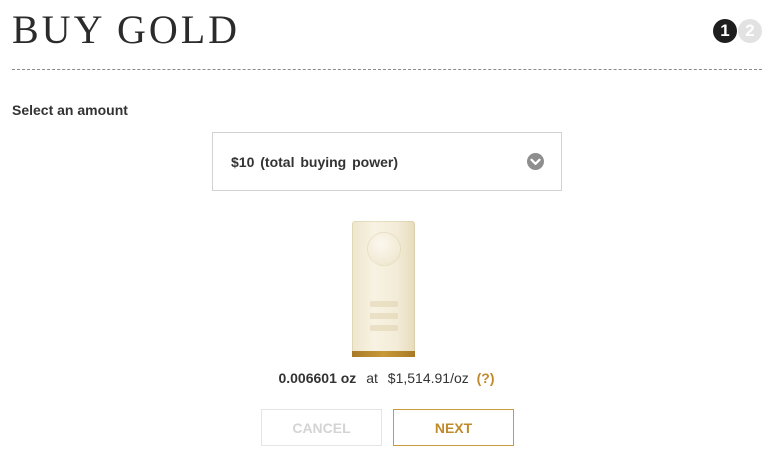 The width and height of the screenshot is (773, 459). What do you see at coordinates (535, 161) in the screenshot?
I see `chevron-down-icon` at bounding box center [535, 161].